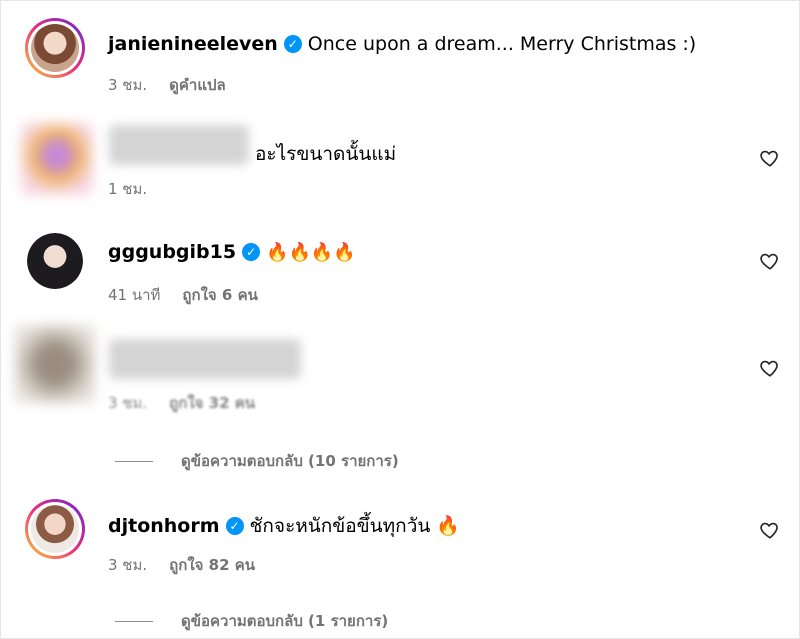 This screenshot has width=800, height=639. What do you see at coordinates (172, 252) in the screenshot?
I see `comment-username: gggubgib15` at bounding box center [172, 252].